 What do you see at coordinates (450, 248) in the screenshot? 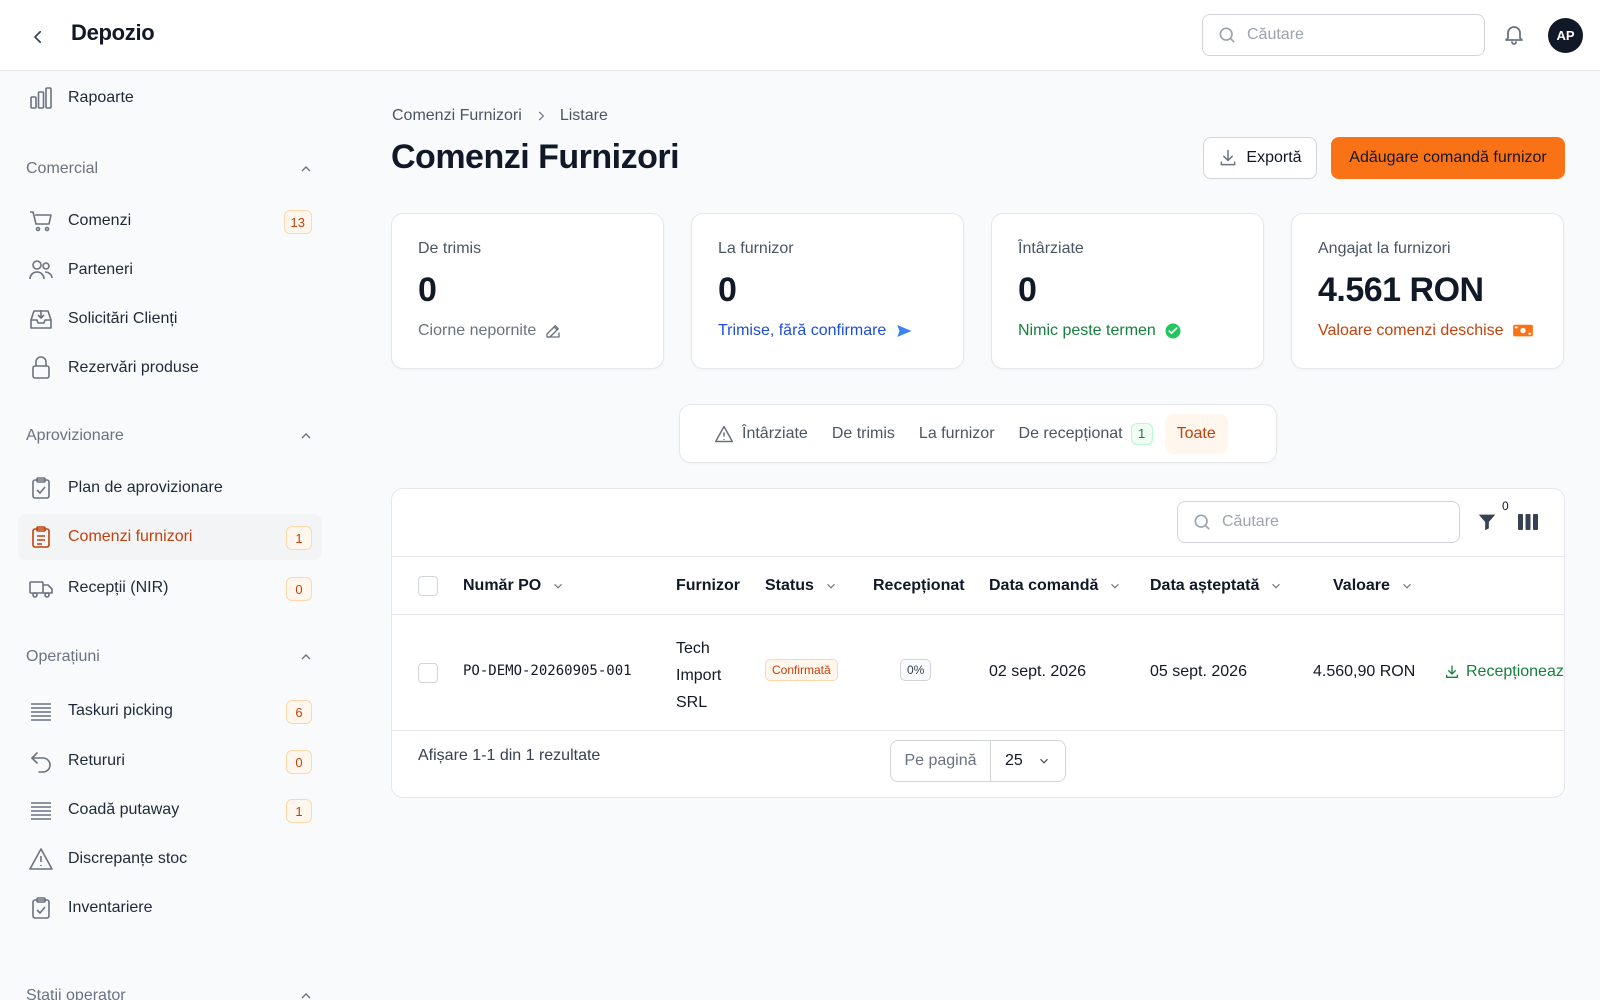
I see `card-title: De trimis` at bounding box center [450, 248].